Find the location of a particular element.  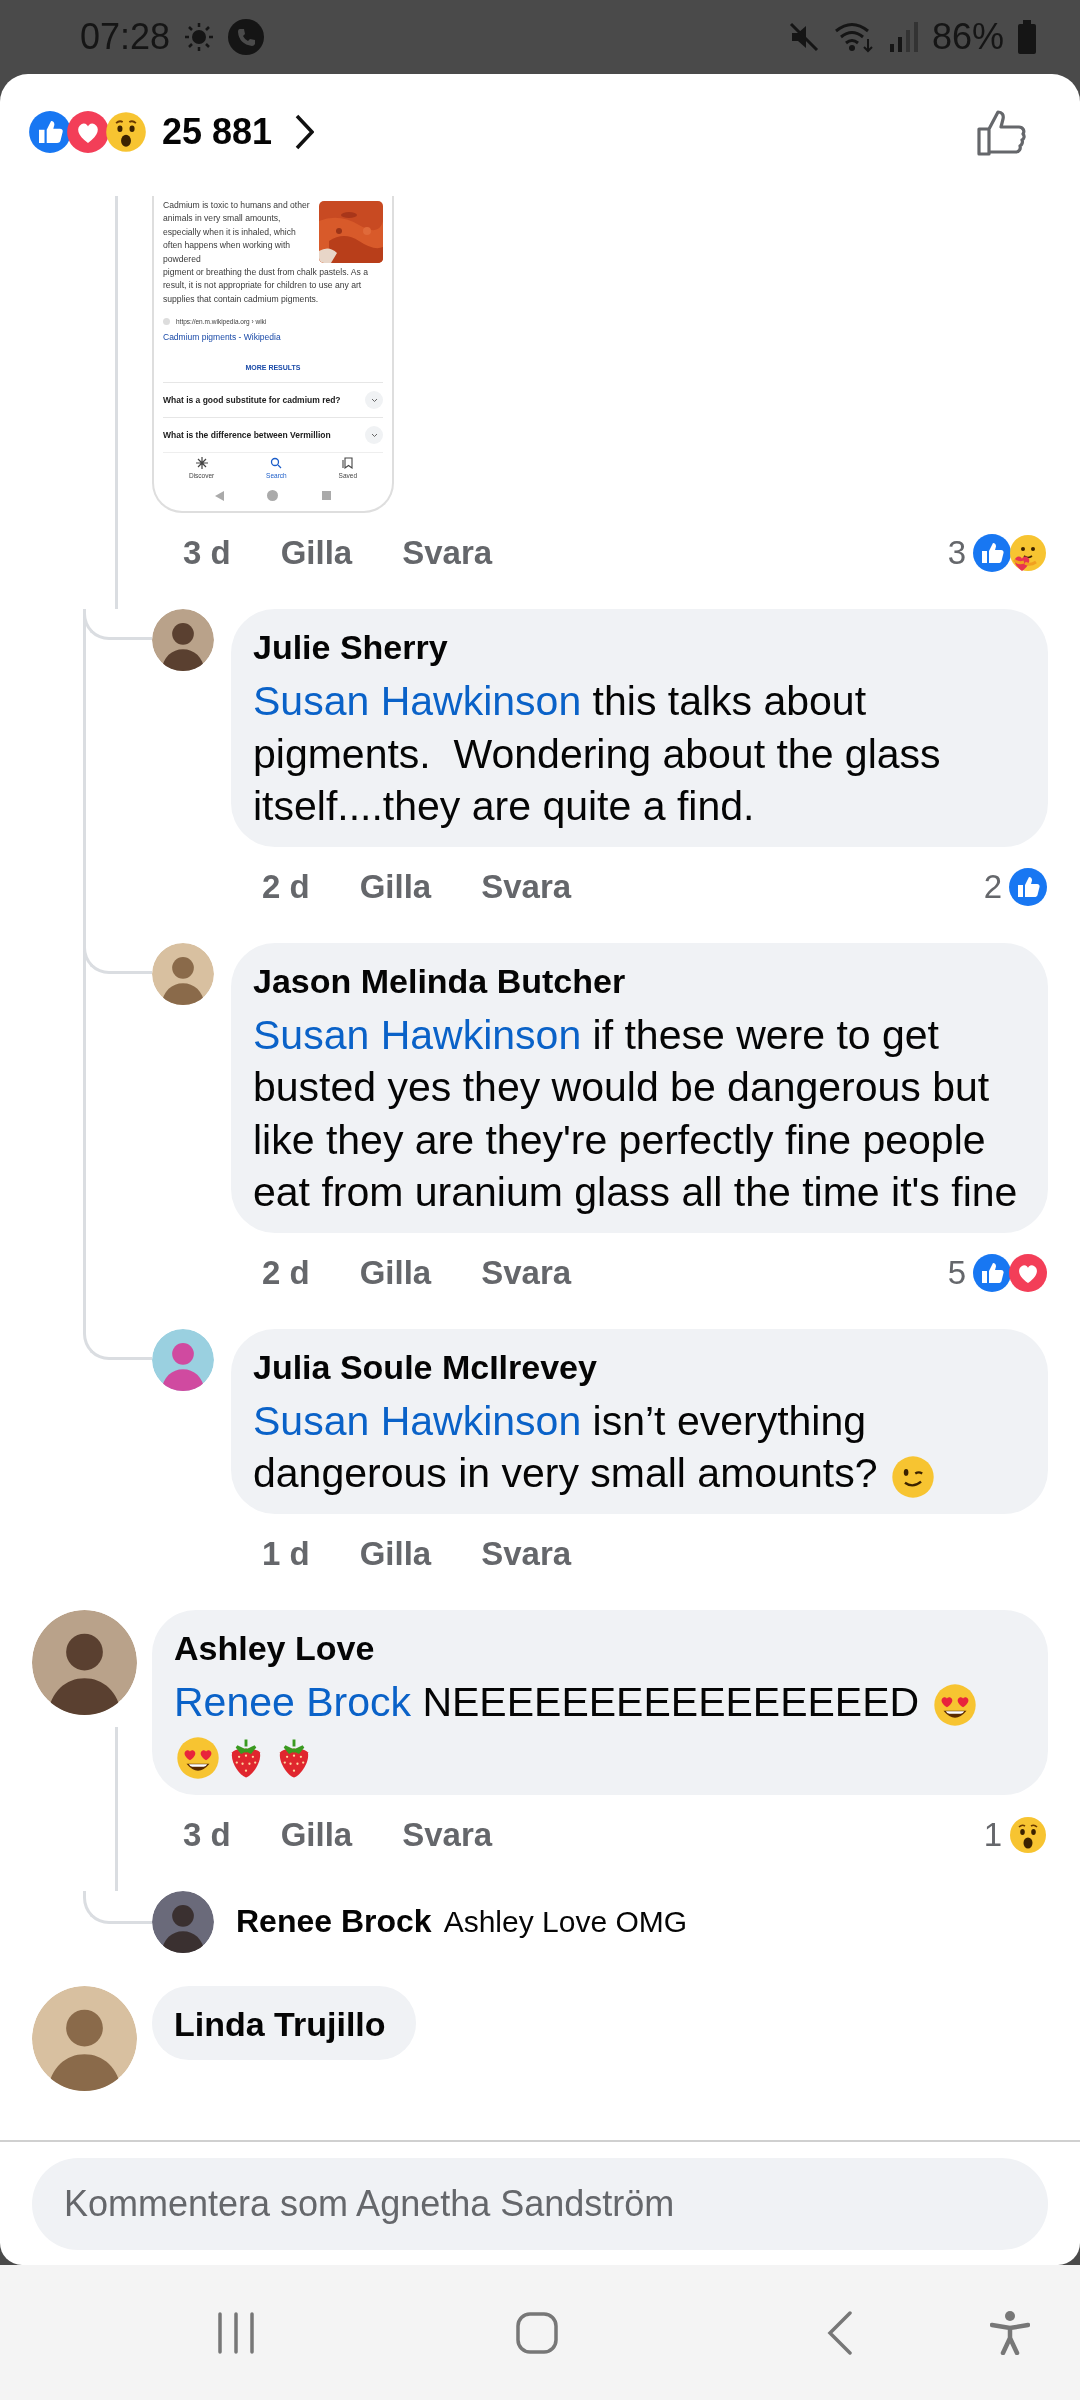

author-name: Julia Soule McIlrevey is located at coordinates (635, 1366).